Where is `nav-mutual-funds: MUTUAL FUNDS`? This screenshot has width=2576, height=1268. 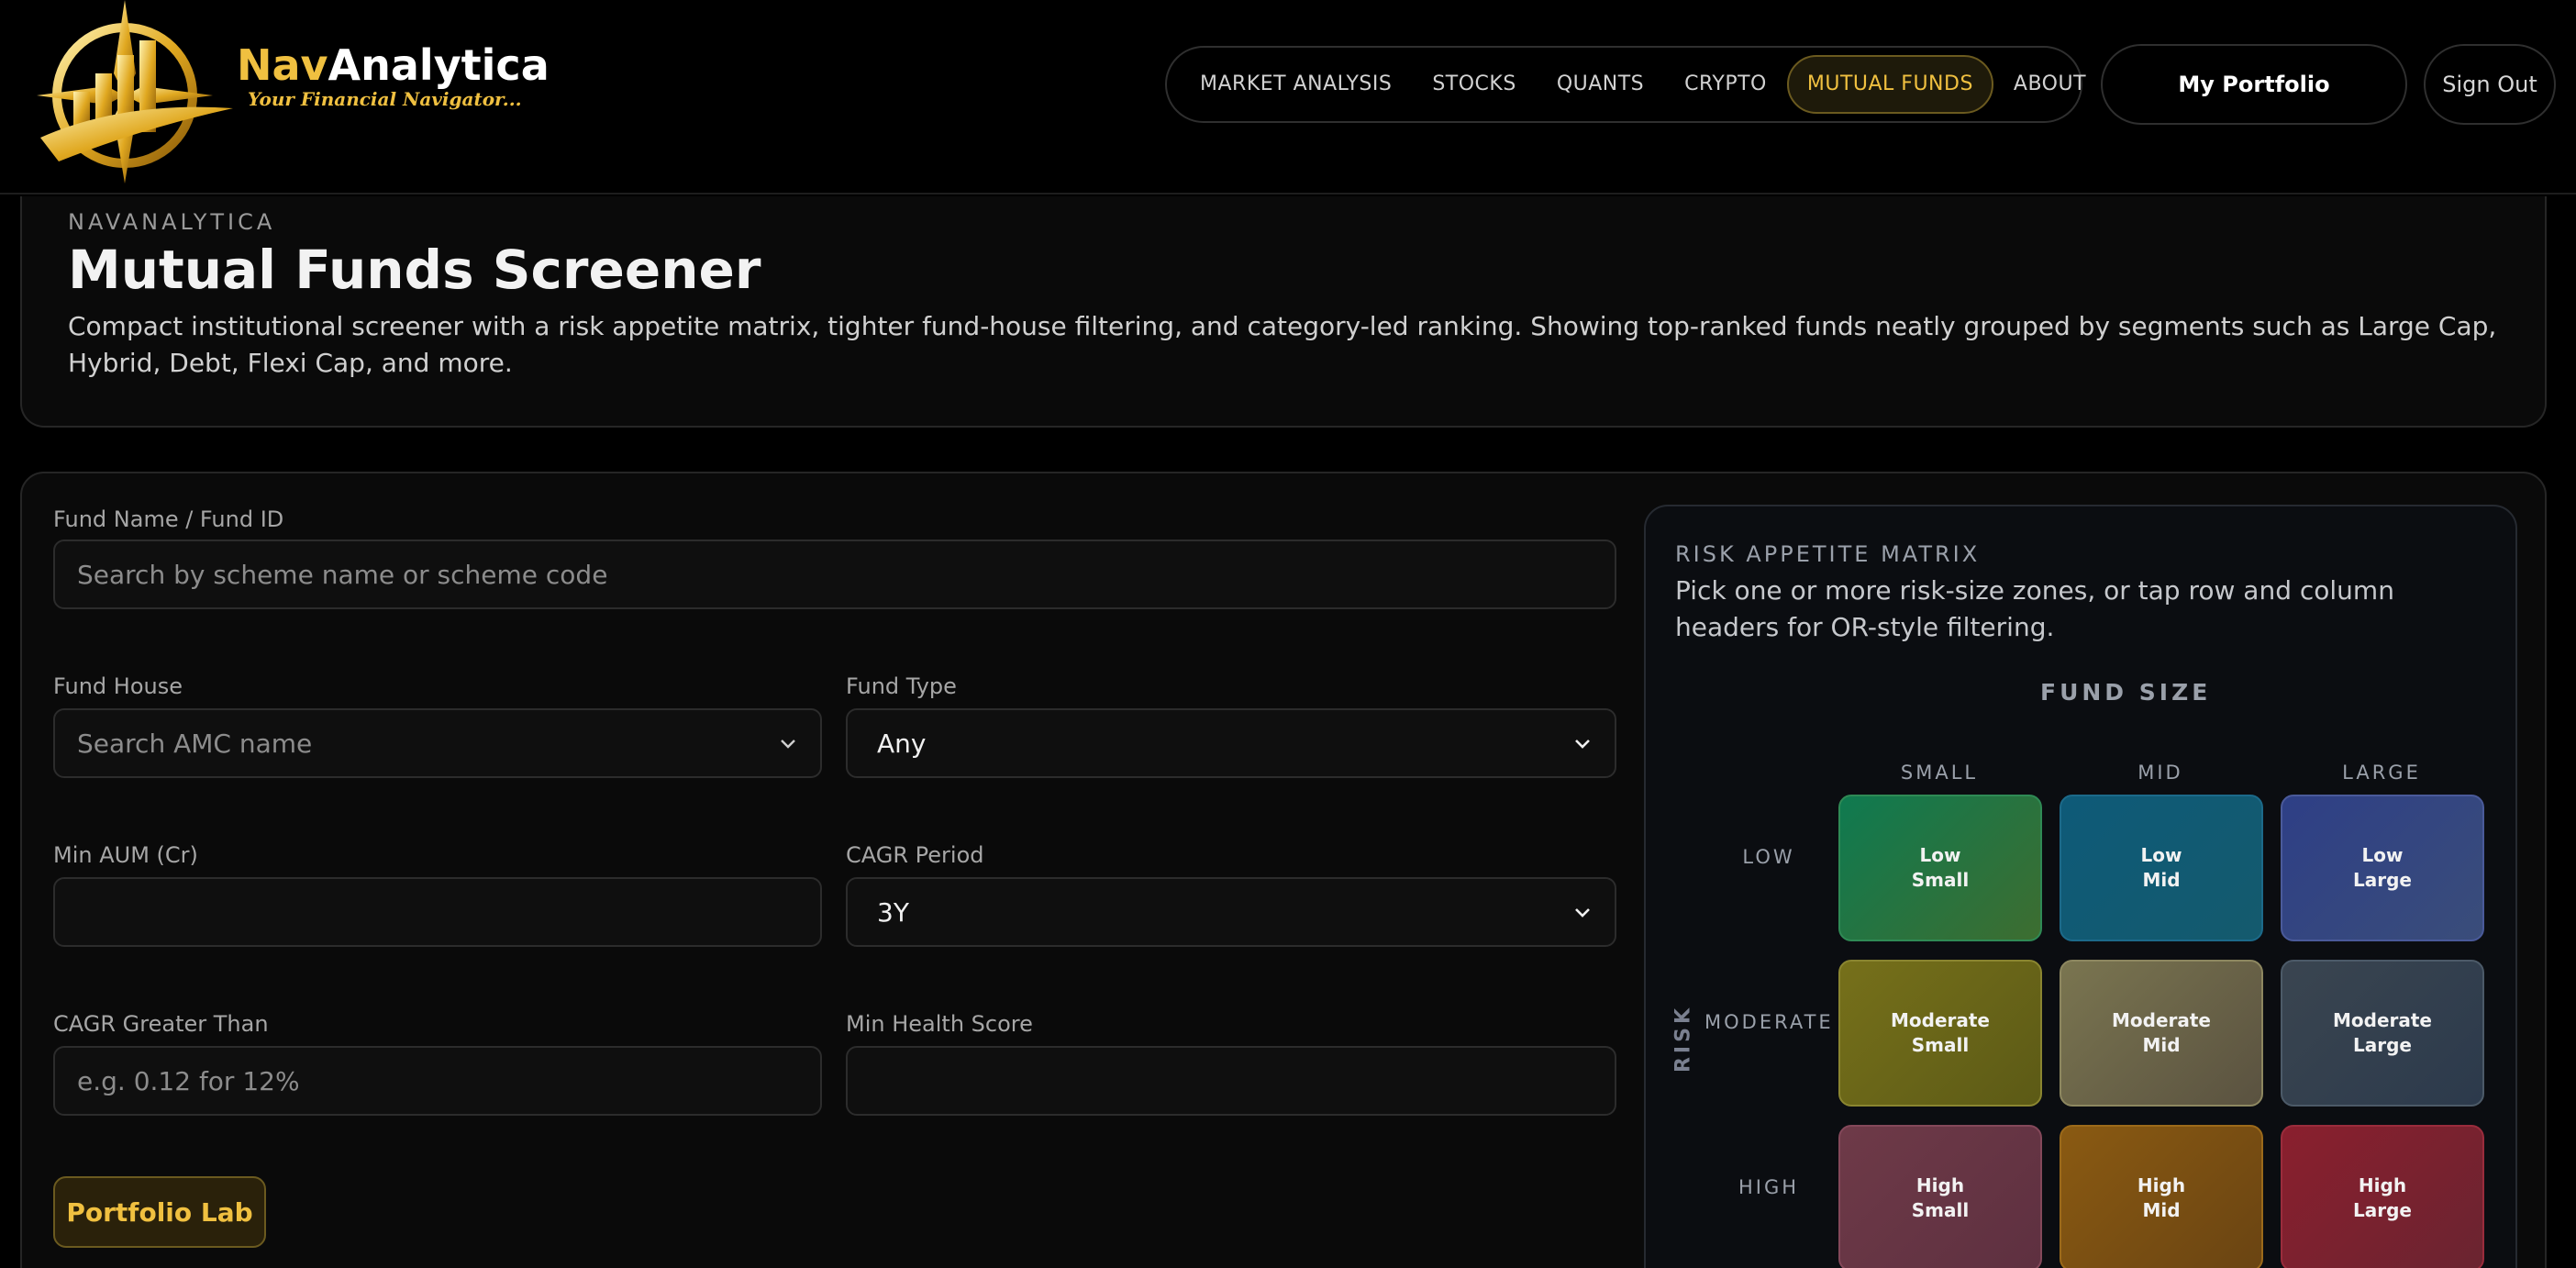
nav-mutual-funds: MUTUAL FUNDS is located at coordinates (1889, 85).